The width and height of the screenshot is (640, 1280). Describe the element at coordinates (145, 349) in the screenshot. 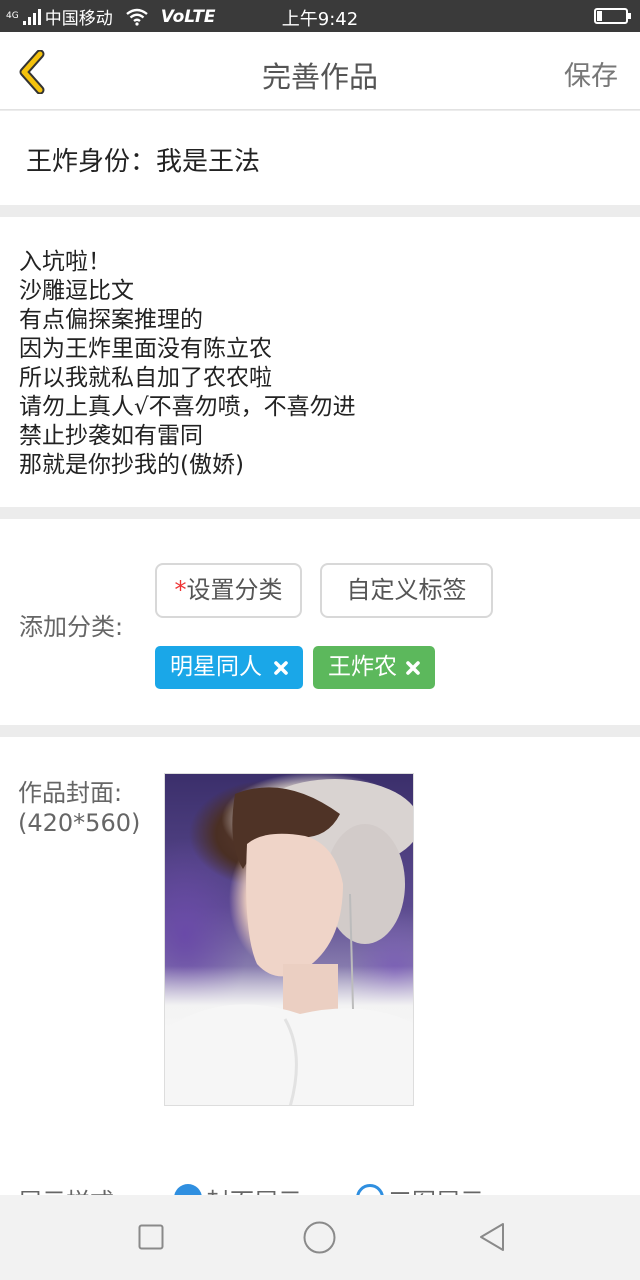

I see `description-line: 因为王炸里面没有陈立农` at that location.